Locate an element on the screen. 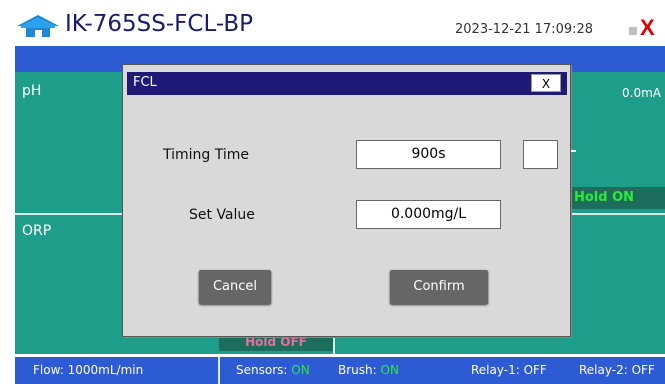  timing-unit-box is located at coordinates (540, 154).